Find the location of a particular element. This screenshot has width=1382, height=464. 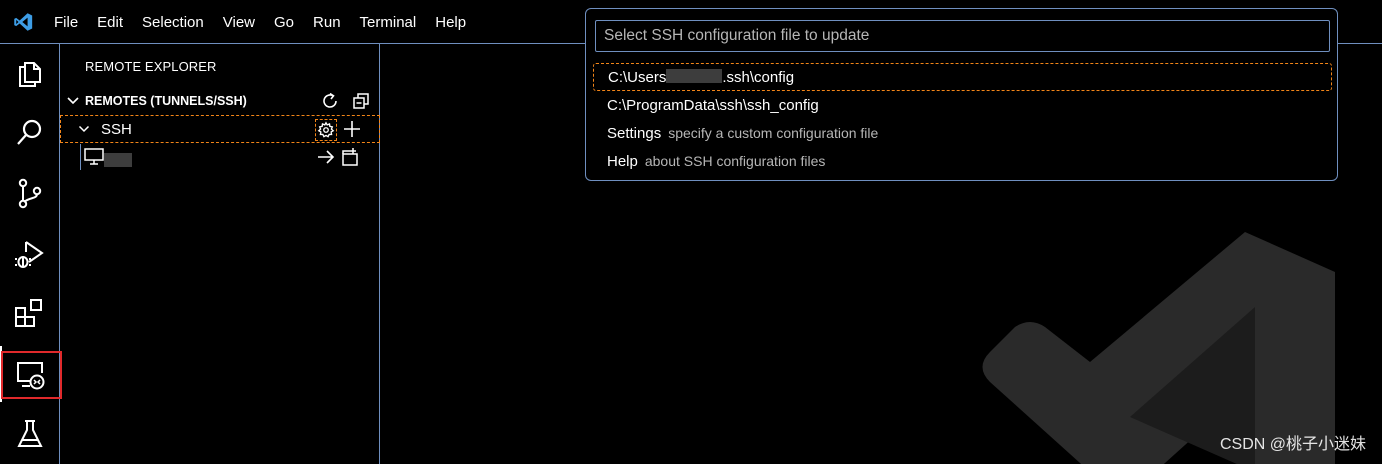

extensions-icon is located at coordinates (30, 314).